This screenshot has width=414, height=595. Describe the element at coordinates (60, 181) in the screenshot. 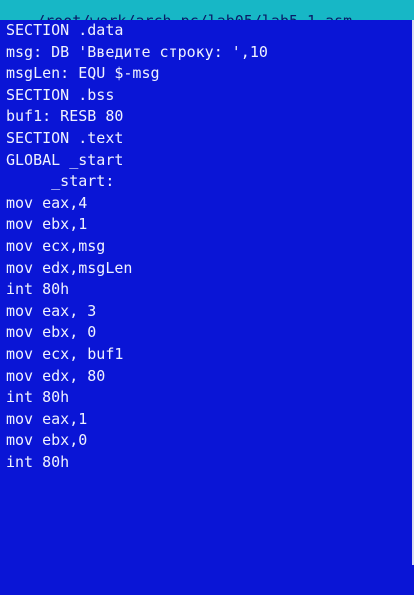

I see `code-line: _start:` at that location.